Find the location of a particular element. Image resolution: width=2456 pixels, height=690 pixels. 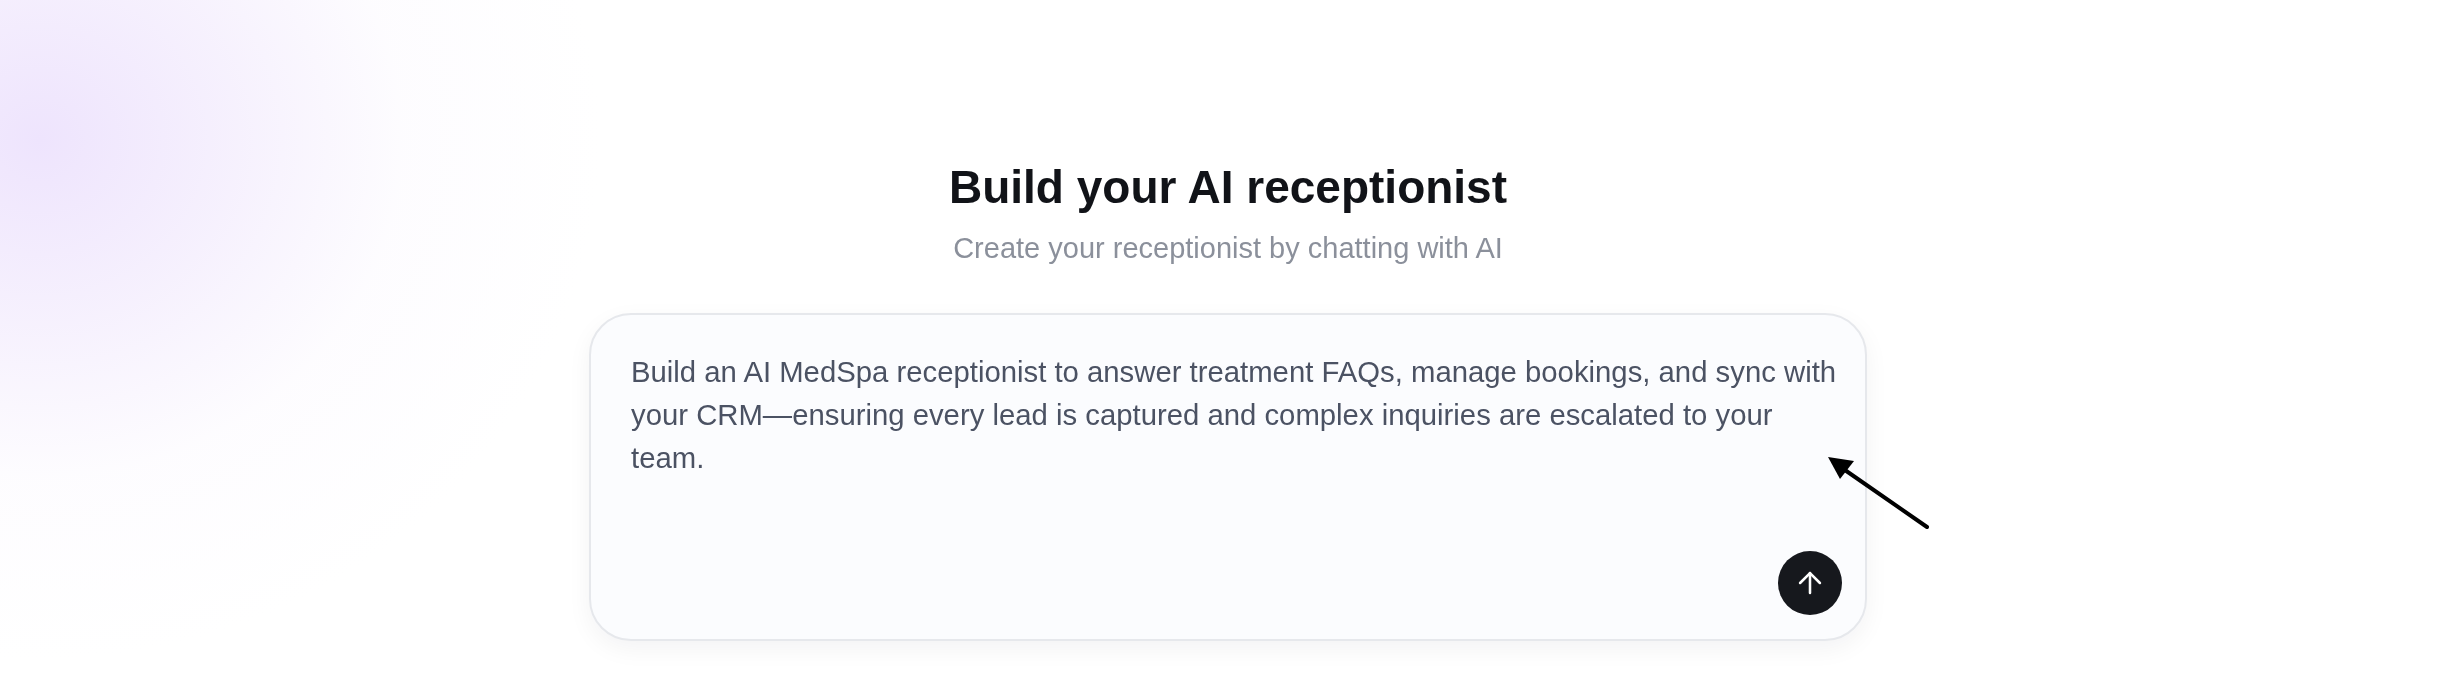

arrow-icon is located at coordinates (1878, 492).